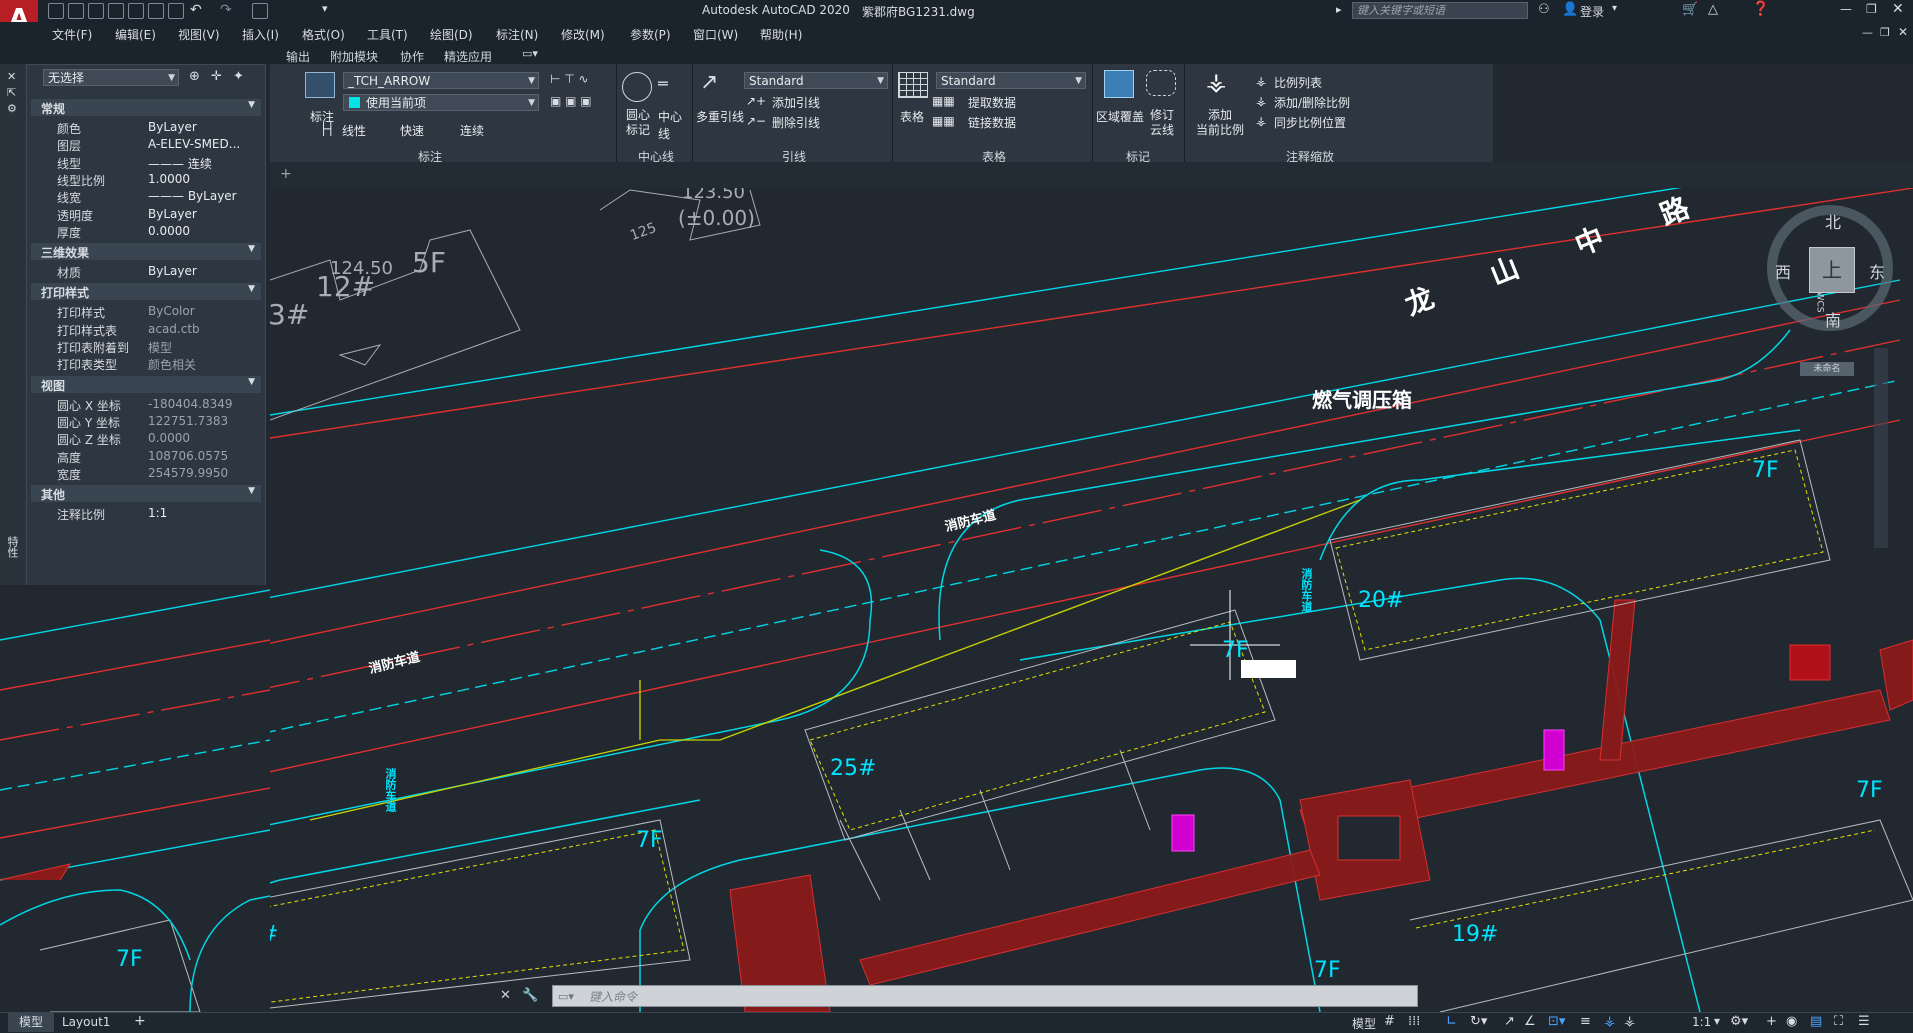 This screenshot has width=1913, height=1033. Describe the element at coordinates (1440, 10) in the screenshot. I see `search-input: 键入关键字或短语` at that location.